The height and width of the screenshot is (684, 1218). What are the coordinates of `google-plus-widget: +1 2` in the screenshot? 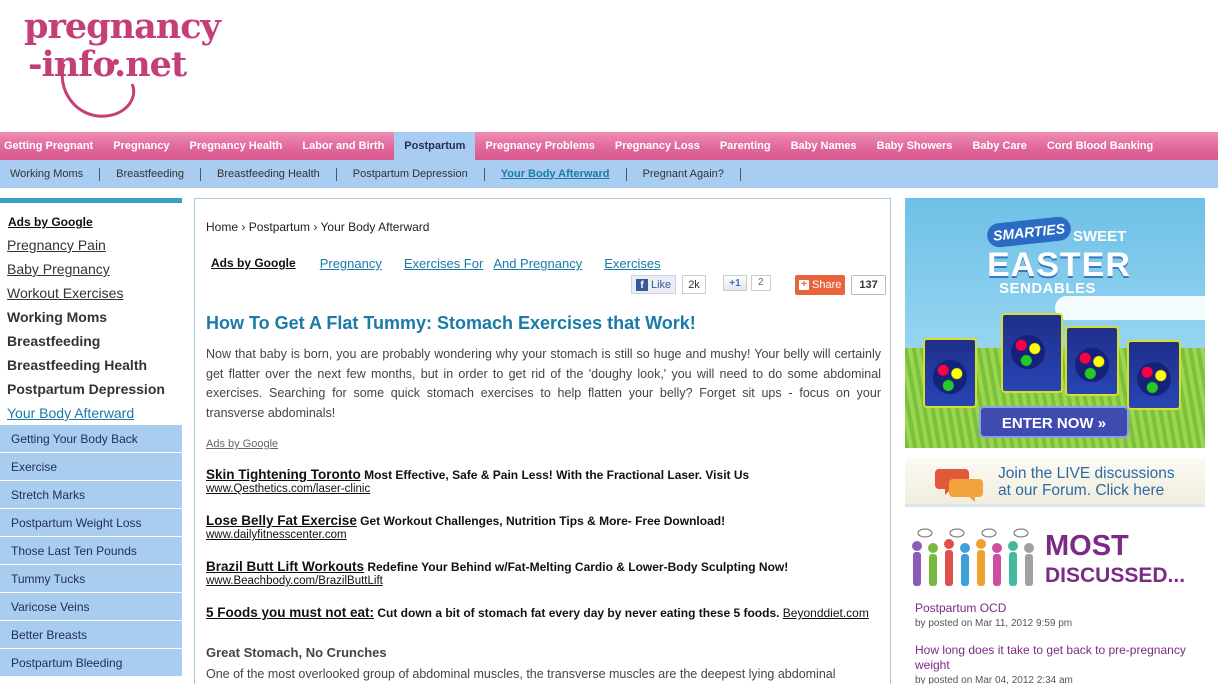 It's located at (747, 285).